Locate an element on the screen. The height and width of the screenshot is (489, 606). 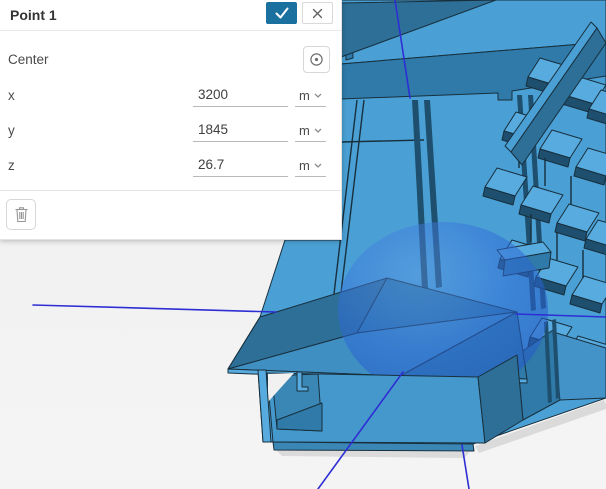
unit-dropdown-z: m is located at coordinates (310, 166).